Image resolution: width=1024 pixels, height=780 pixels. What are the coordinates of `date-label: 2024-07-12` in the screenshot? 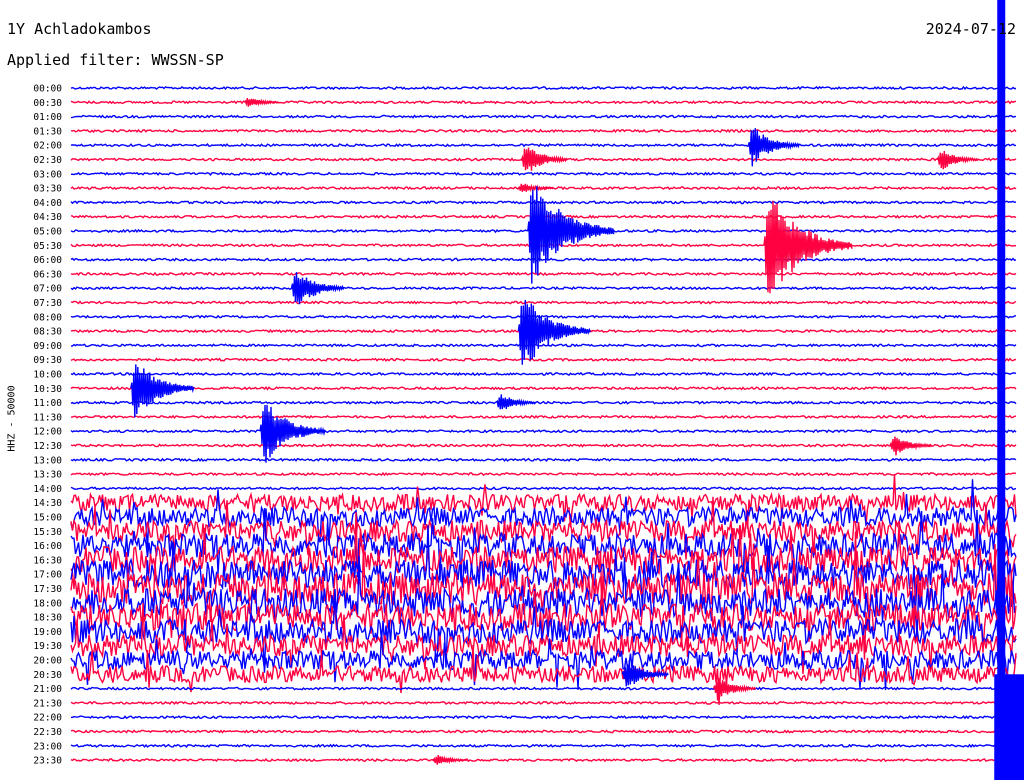 It's located at (970, 29).